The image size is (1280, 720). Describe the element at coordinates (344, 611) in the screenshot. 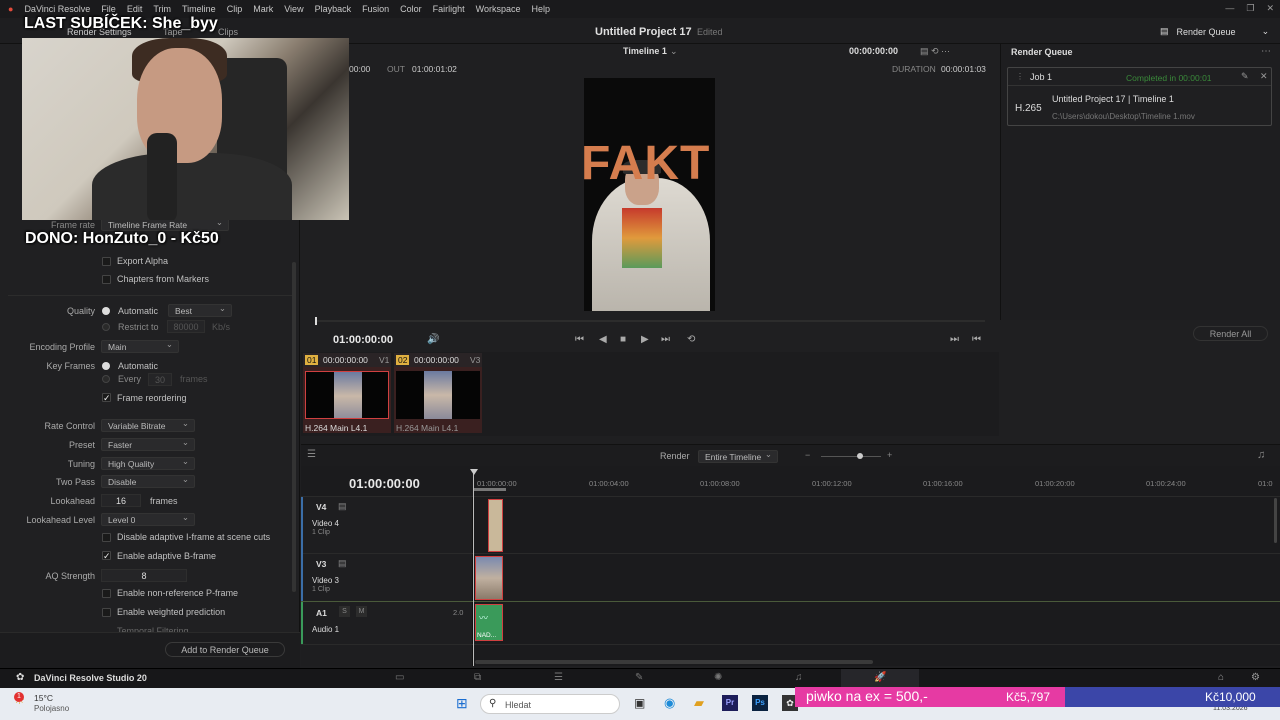

I see `solo-button: S` at that location.